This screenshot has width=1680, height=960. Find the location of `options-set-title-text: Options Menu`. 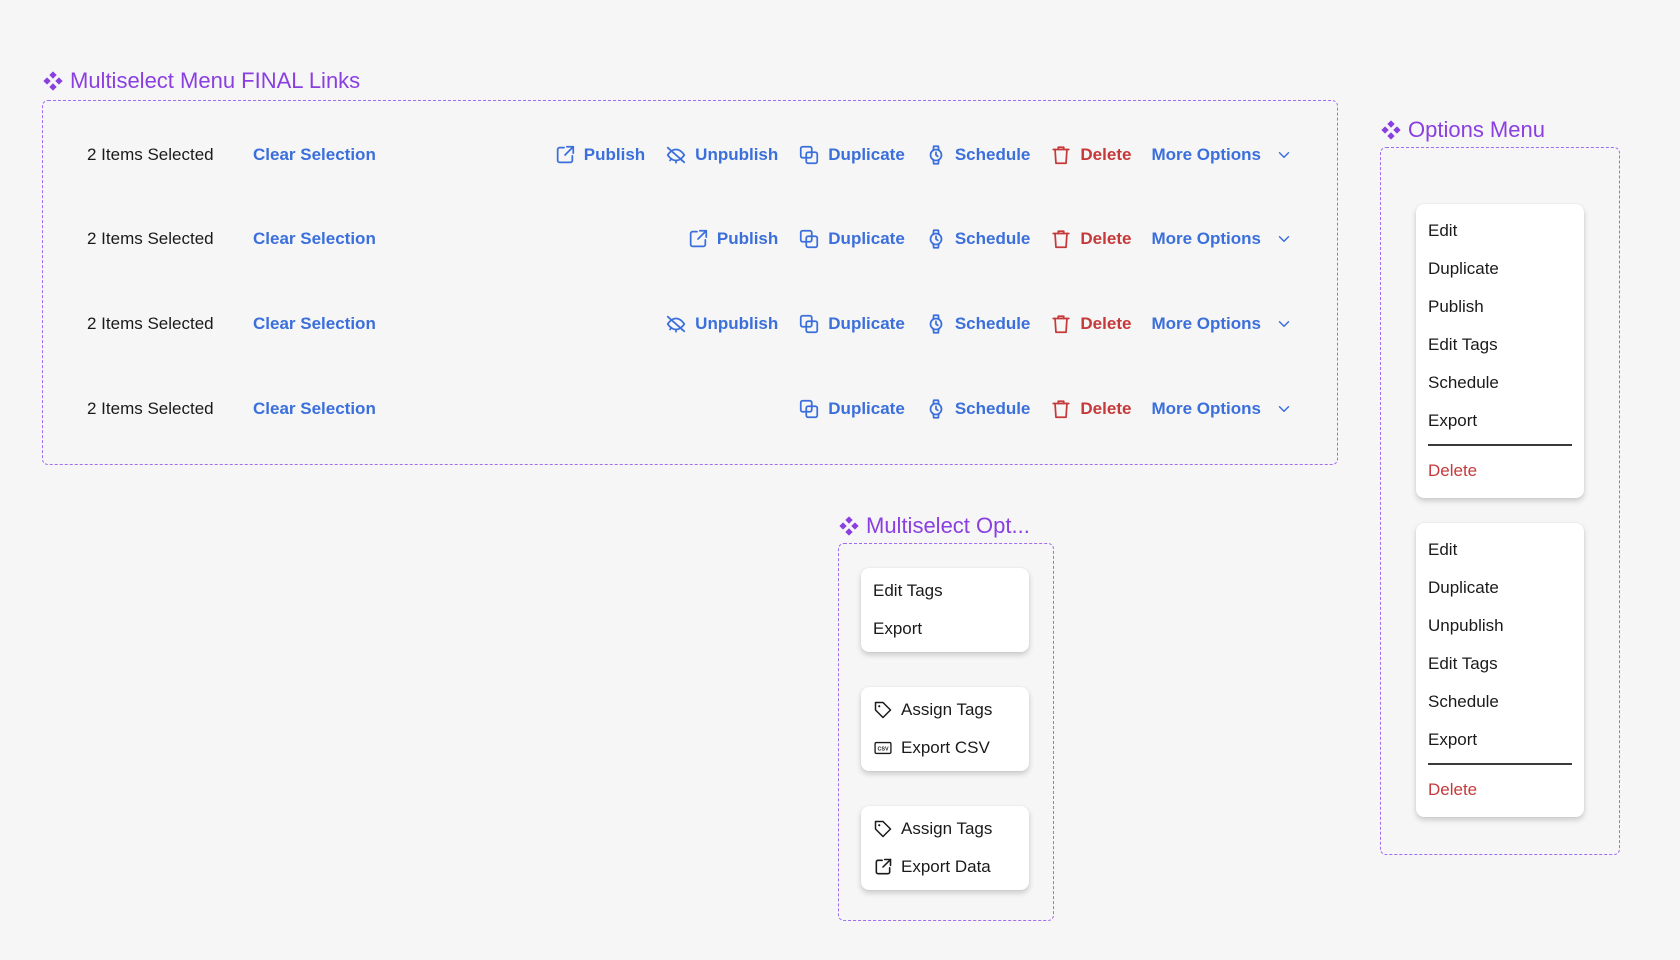

options-set-title-text: Options Menu is located at coordinates (1476, 129).